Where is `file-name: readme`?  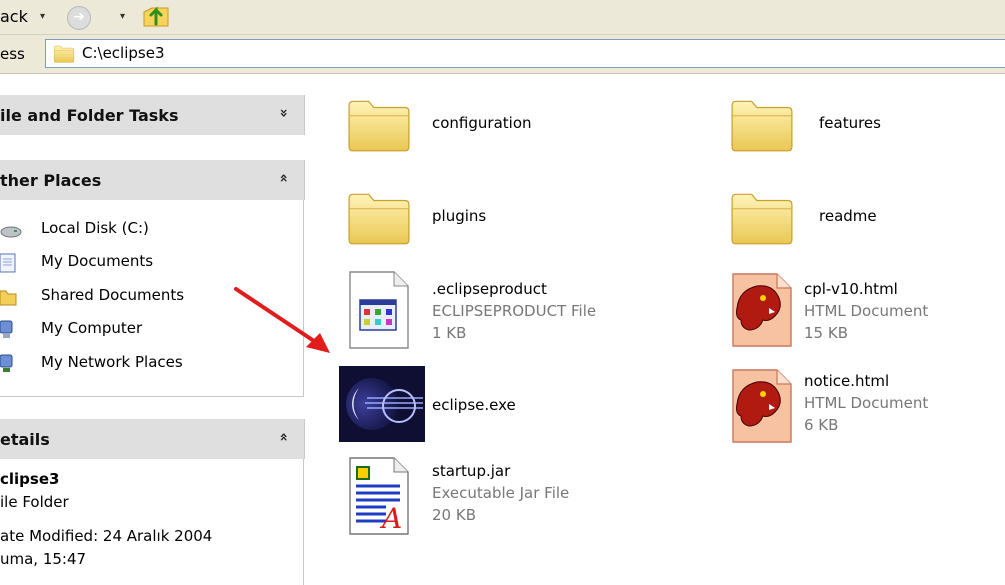 file-name: readme is located at coordinates (848, 216).